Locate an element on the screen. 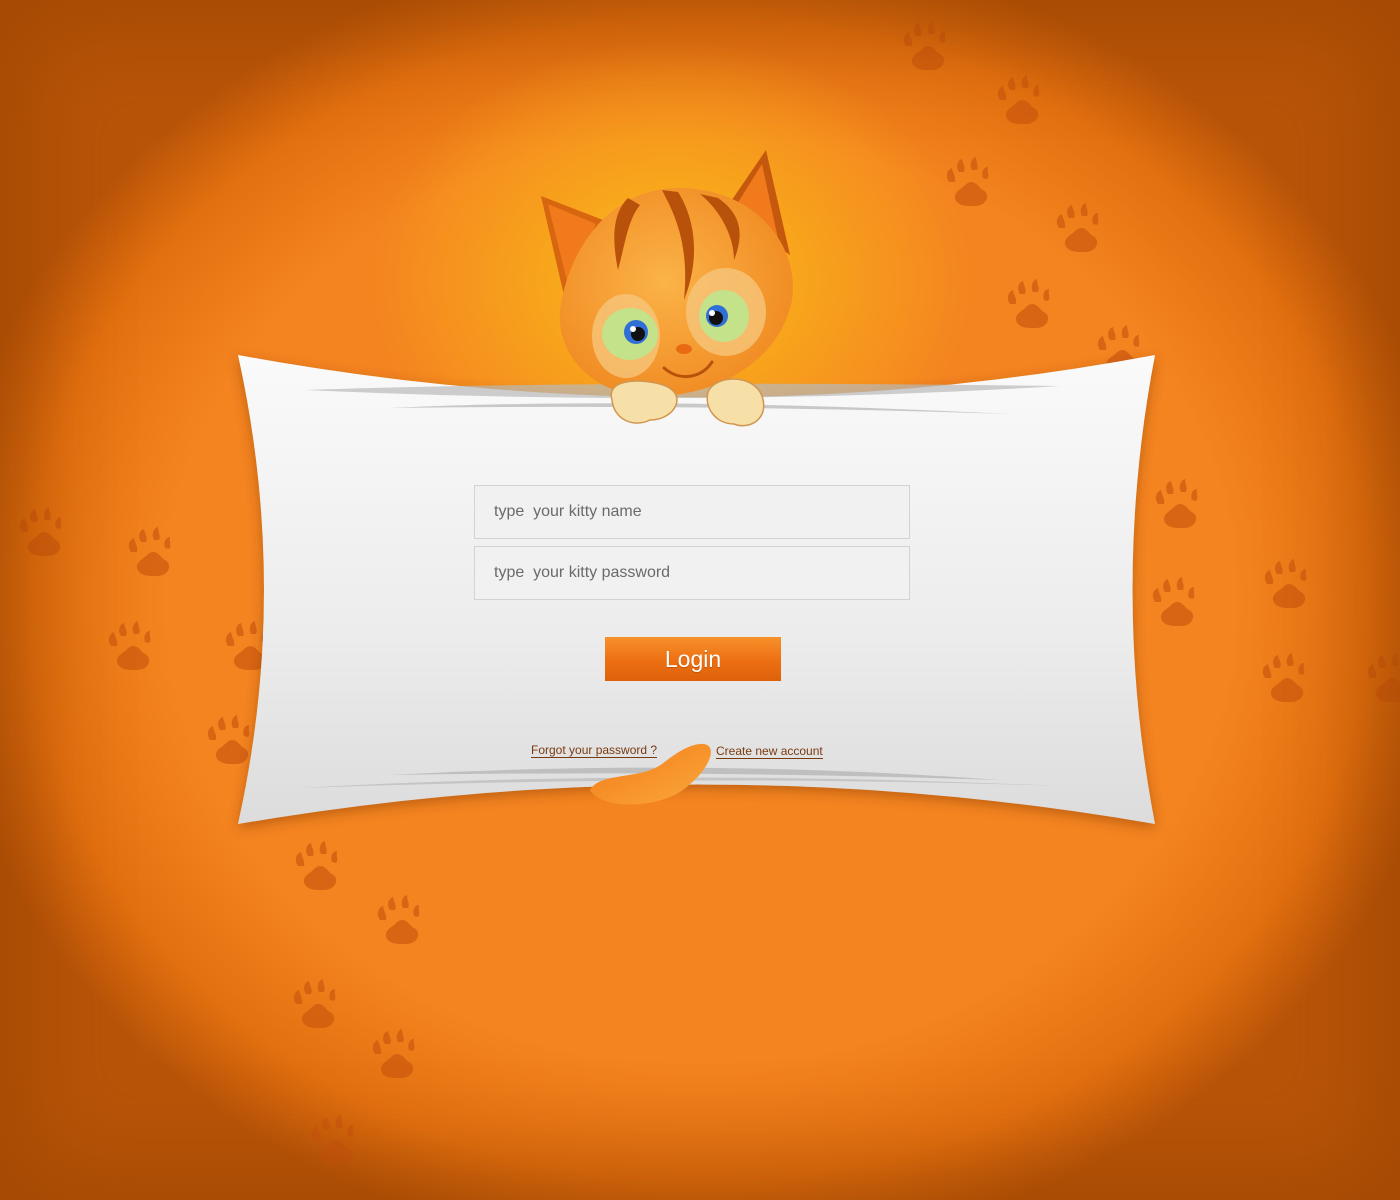  create-account-link: Create new account is located at coordinates (769, 752).